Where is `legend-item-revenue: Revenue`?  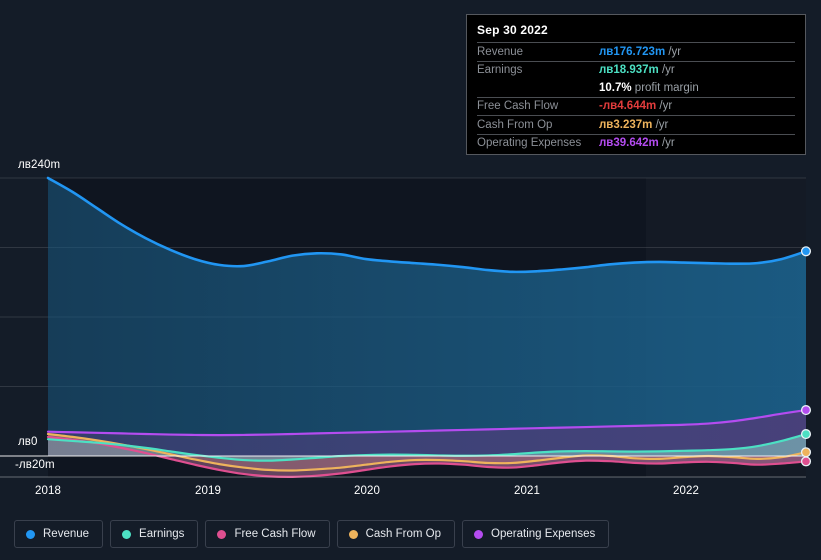
legend-item-revenue: Revenue is located at coordinates (59, 534).